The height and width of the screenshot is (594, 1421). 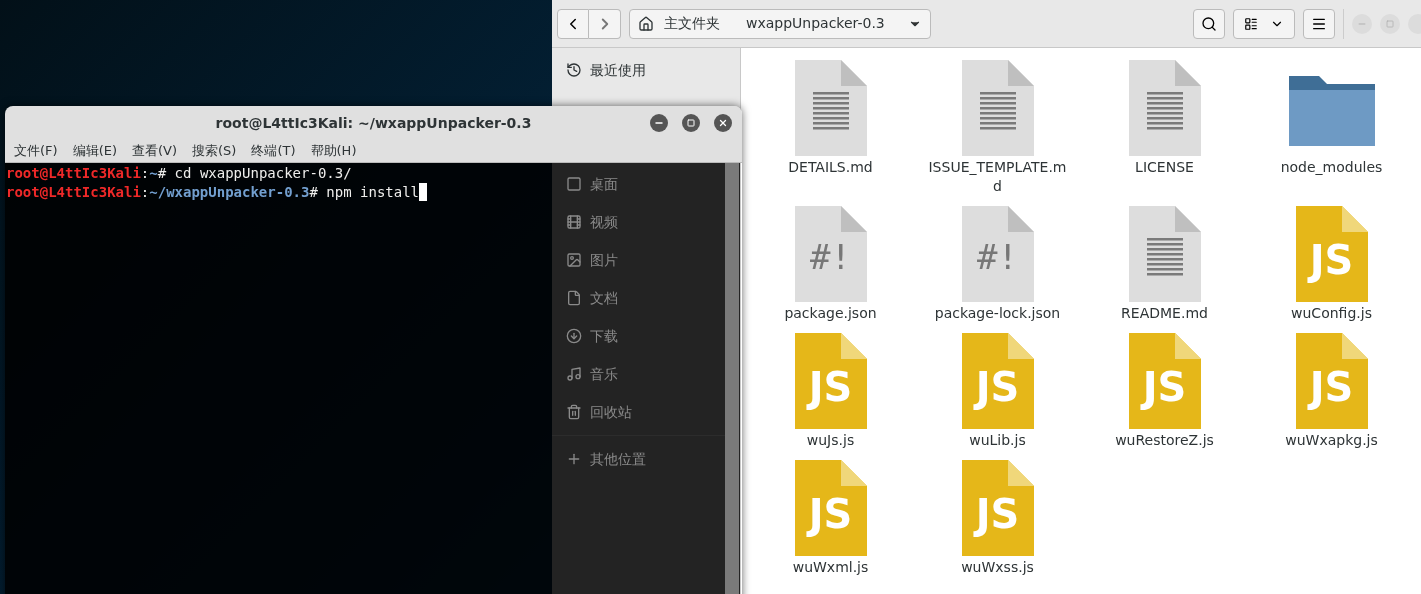 What do you see at coordinates (638, 222) in the screenshot?
I see `sidebar-item: 视频` at bounding box center [638, 222].